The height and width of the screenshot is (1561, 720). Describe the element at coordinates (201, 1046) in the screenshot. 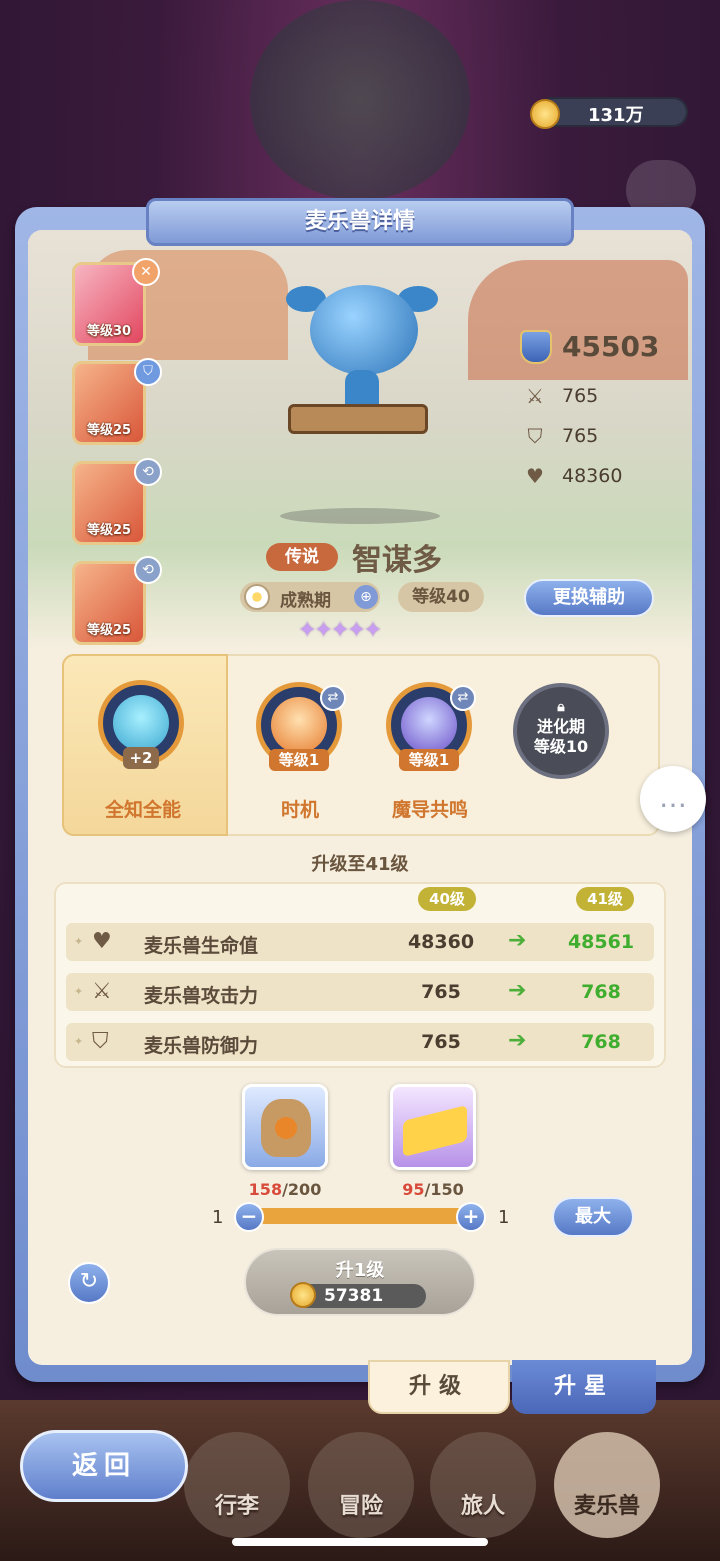

I see `stat-name: 麦乐兽防御力` at that location.